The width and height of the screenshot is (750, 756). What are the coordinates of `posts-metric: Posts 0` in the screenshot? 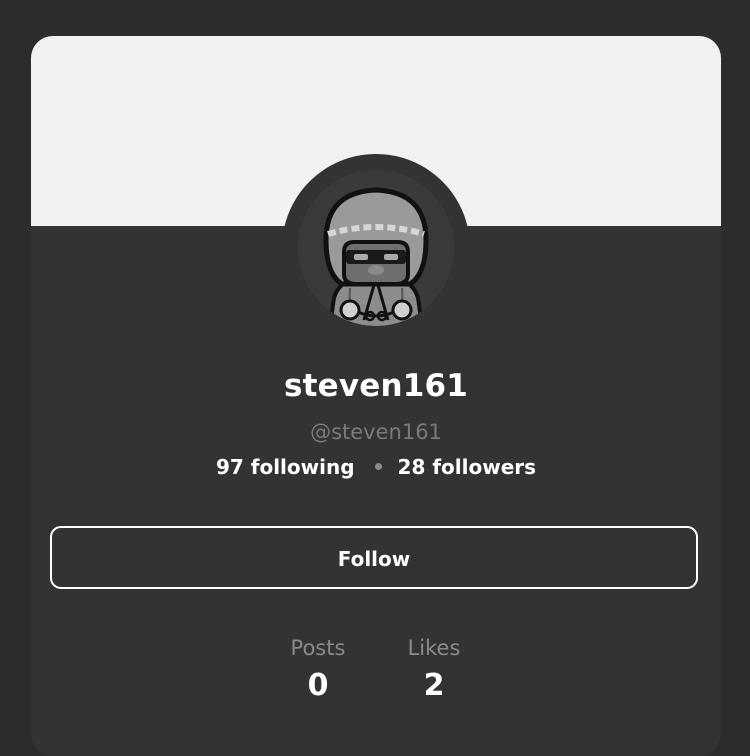 It's located at (318, 669).